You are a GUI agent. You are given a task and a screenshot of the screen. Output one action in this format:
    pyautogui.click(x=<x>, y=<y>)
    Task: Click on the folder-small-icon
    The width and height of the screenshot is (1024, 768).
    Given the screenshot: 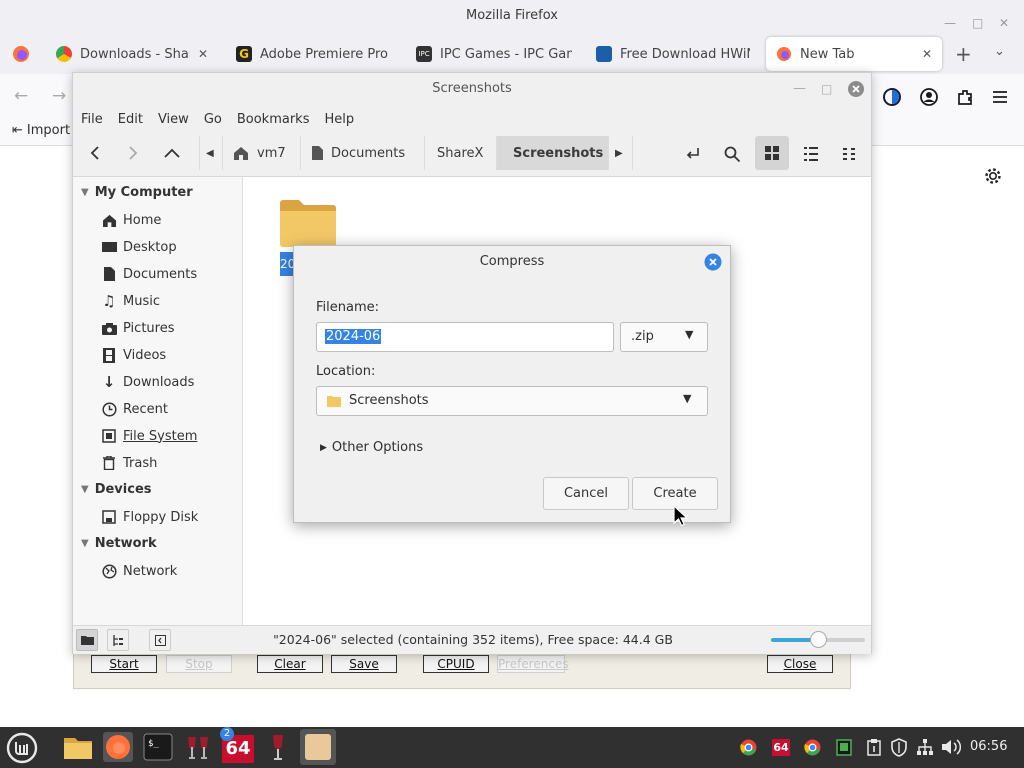 What is the action you would take?
    pyautogui.click(x=87, y=640)
    